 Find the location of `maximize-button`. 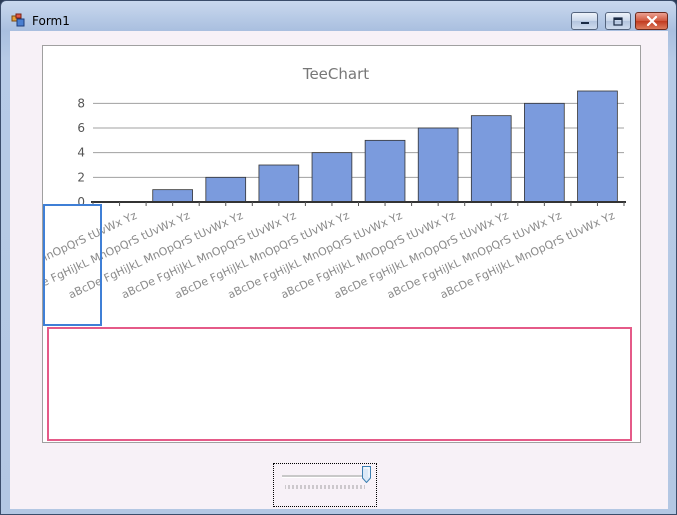

maximize-button is located at coordinates (618, 21).